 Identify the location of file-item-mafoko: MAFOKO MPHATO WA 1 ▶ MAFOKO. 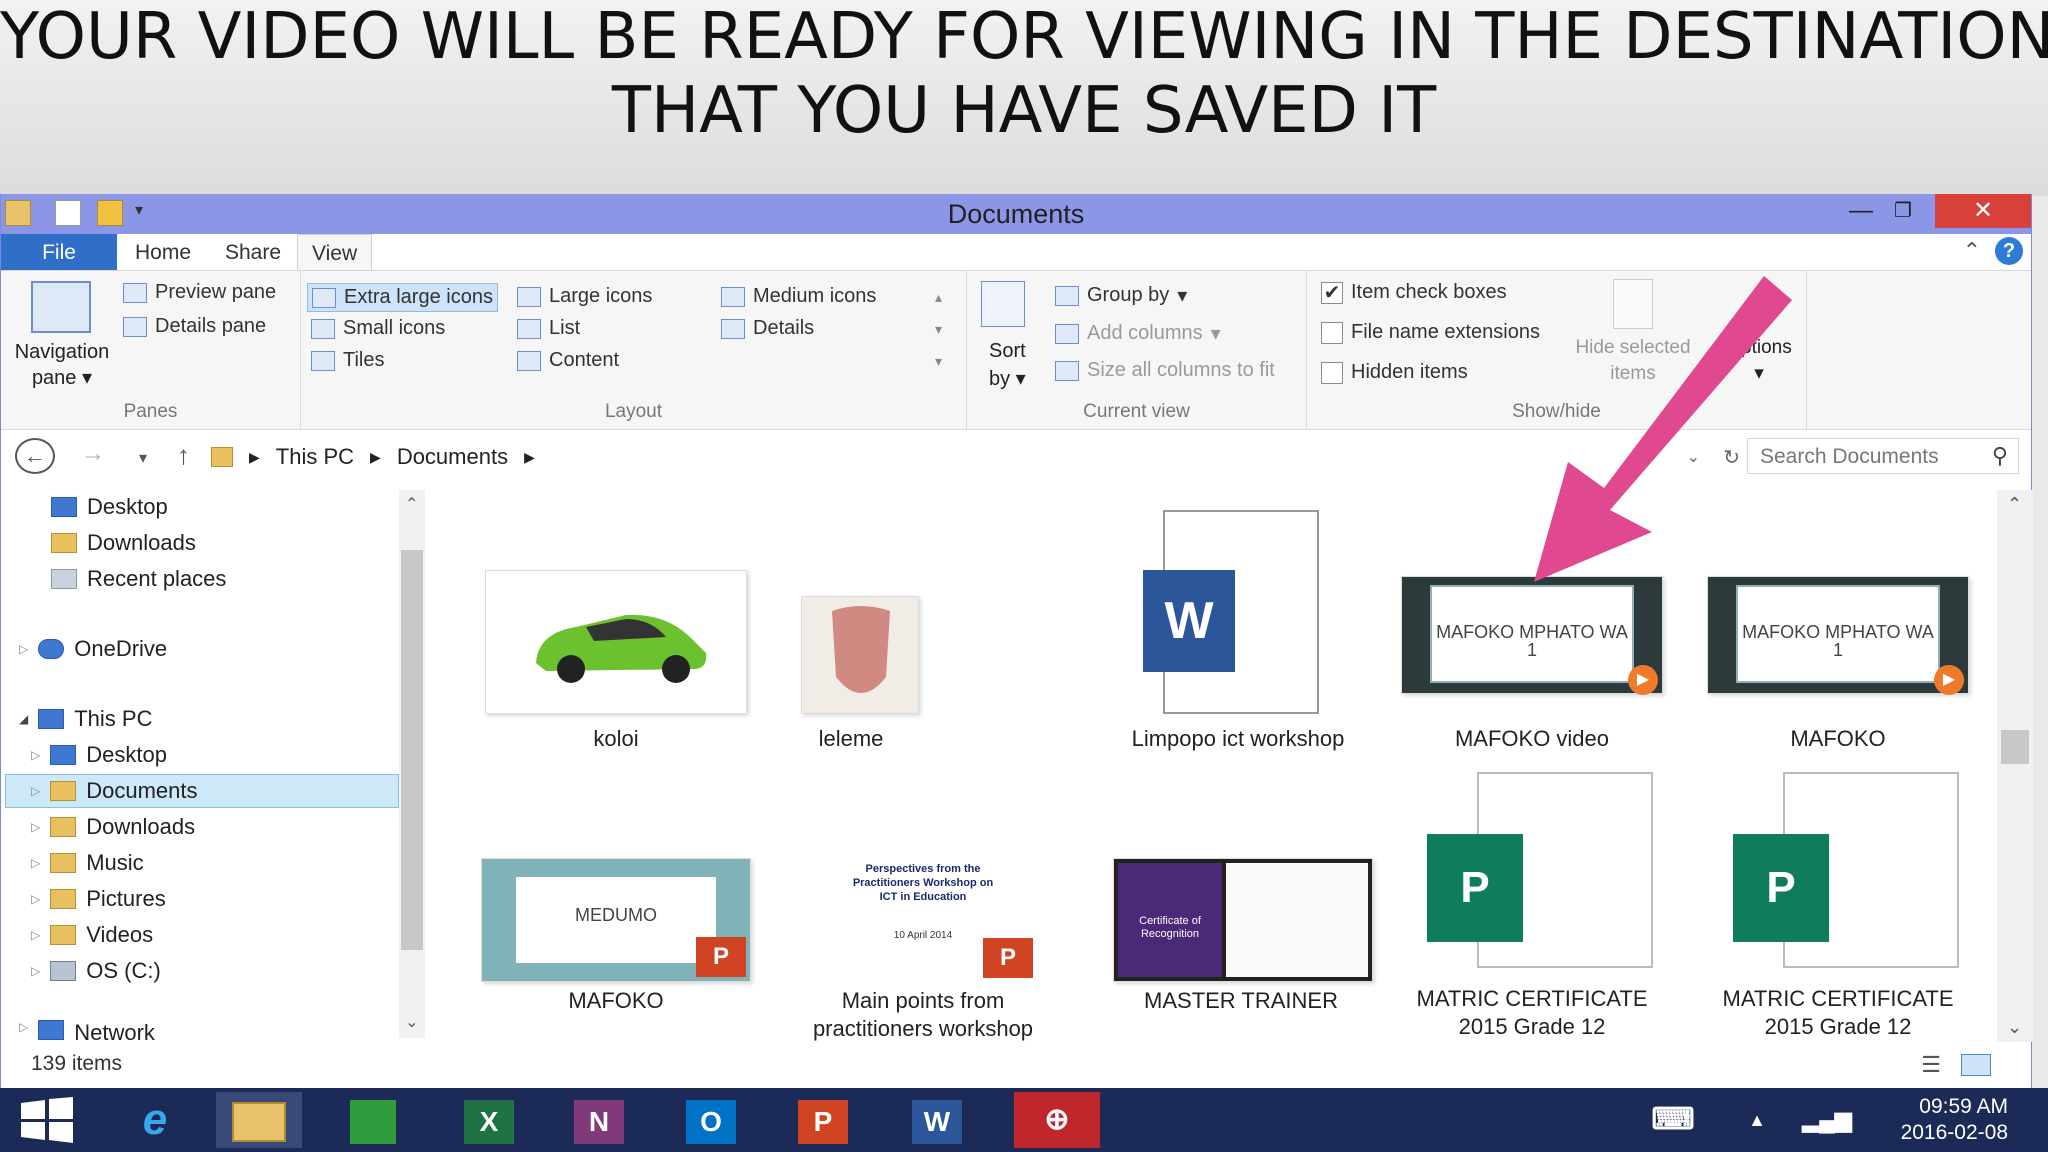
(1838, 660).